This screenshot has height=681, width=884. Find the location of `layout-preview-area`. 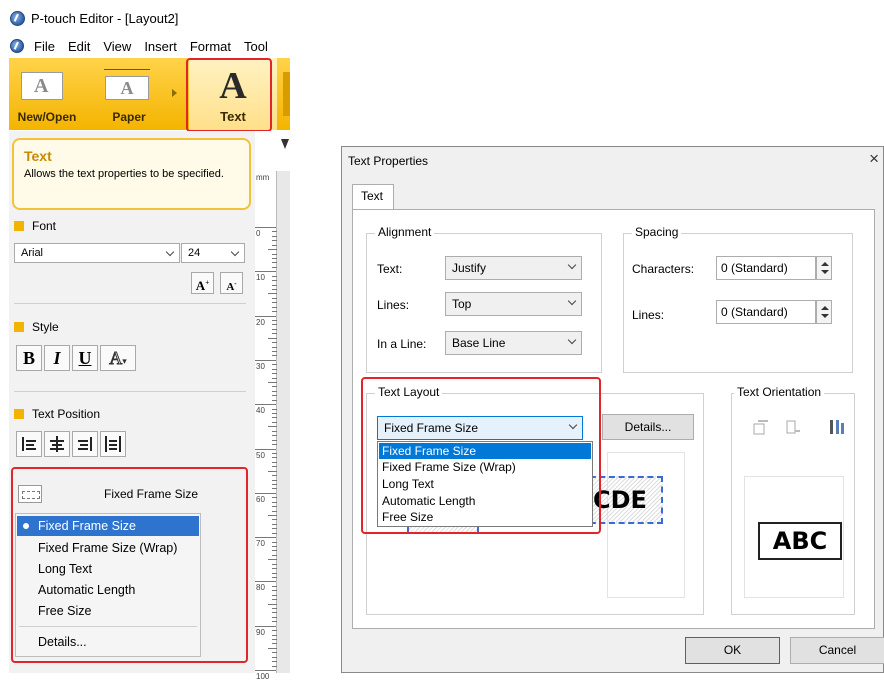

layout-preview-area is located at coordinates (646, 525).